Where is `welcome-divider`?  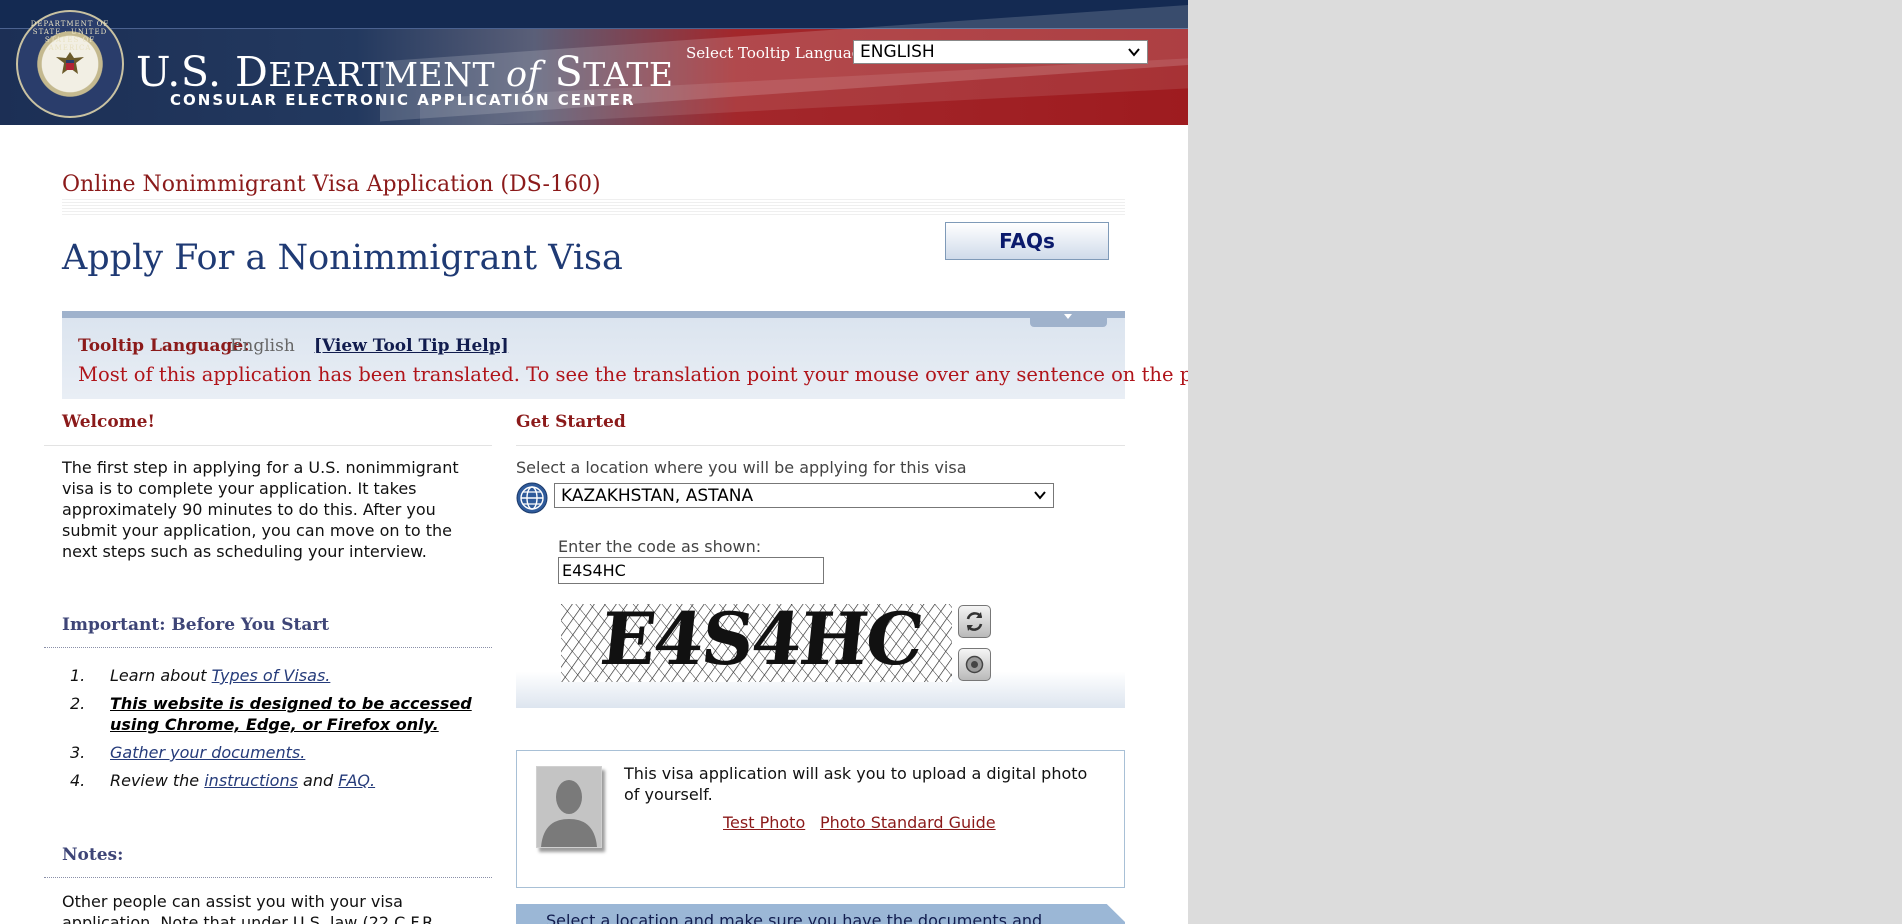
welcome-divider is located at coordinates (268, 445).